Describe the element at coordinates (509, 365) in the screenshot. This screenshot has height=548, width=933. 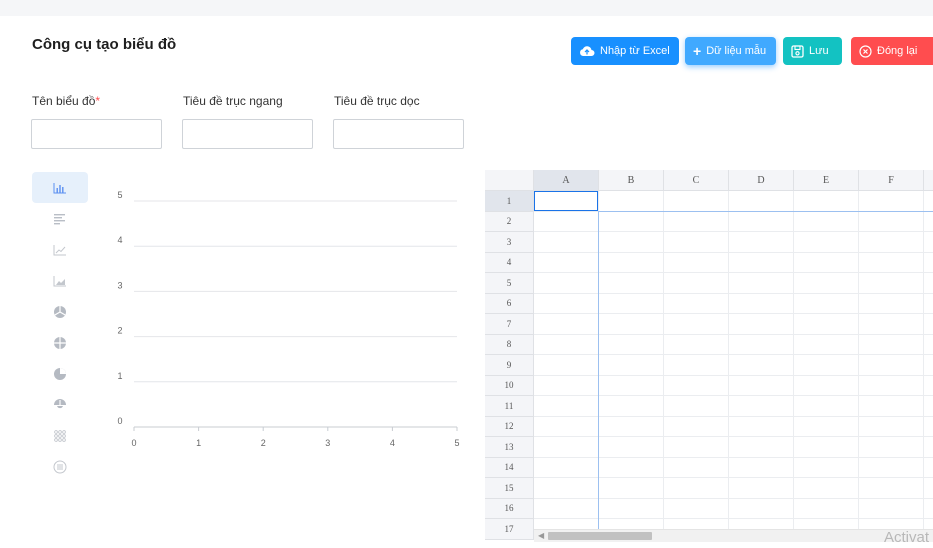
I see `row-header: 9` at that location.